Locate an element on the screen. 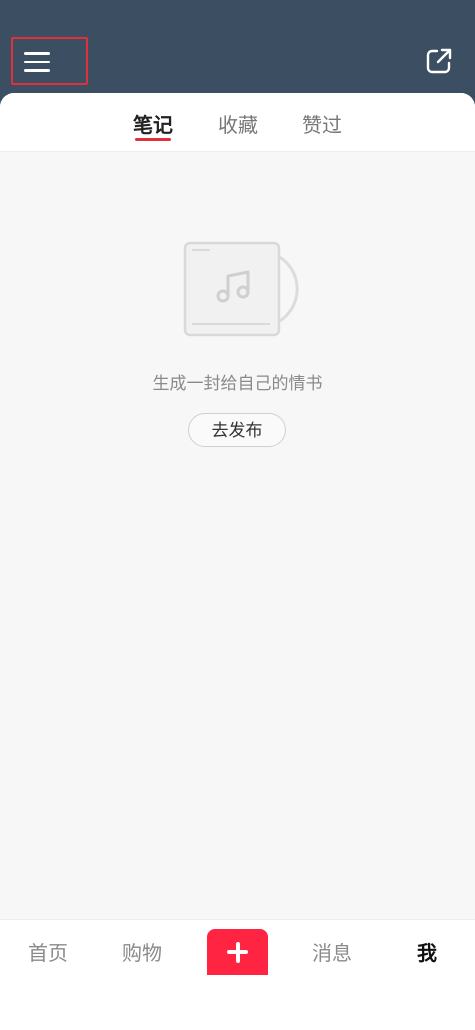  share-button is located at coordinates (439, 61).